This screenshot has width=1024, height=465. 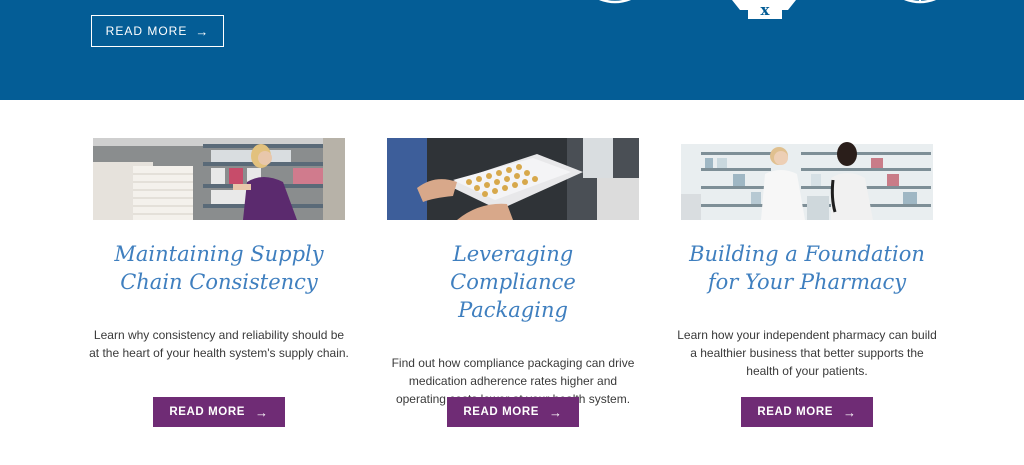 I want to click on hero-read-more-button: READ MORE →, so click(x=157, y=31).